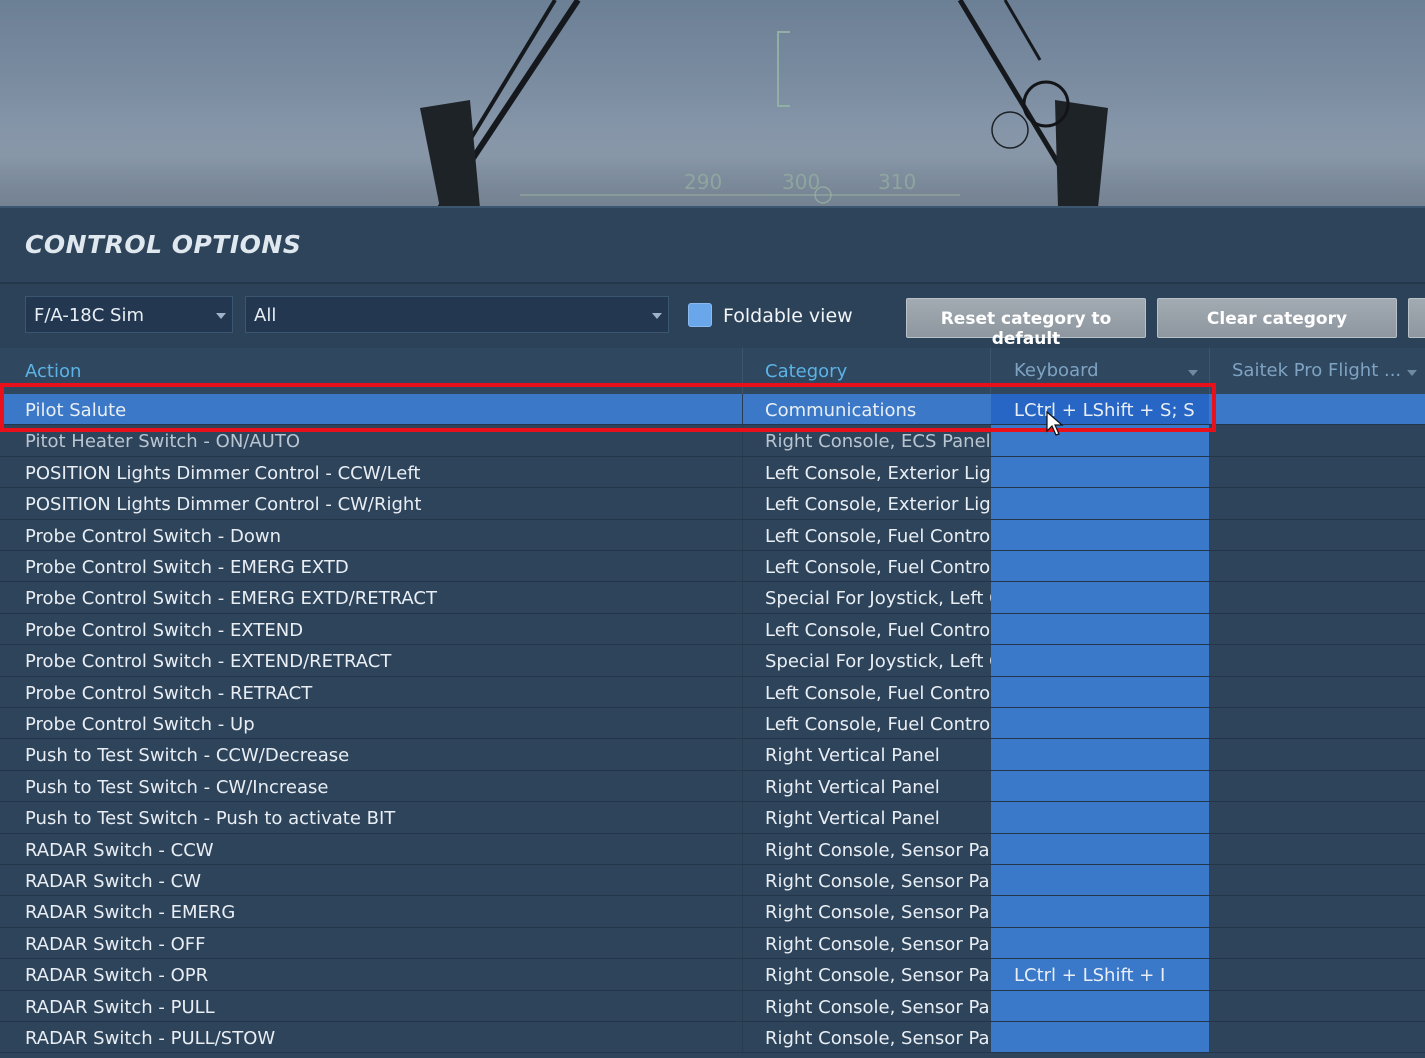  I want to click on keyboard-binding-text: LCtrl + LShift + I, so click(1090, 976).